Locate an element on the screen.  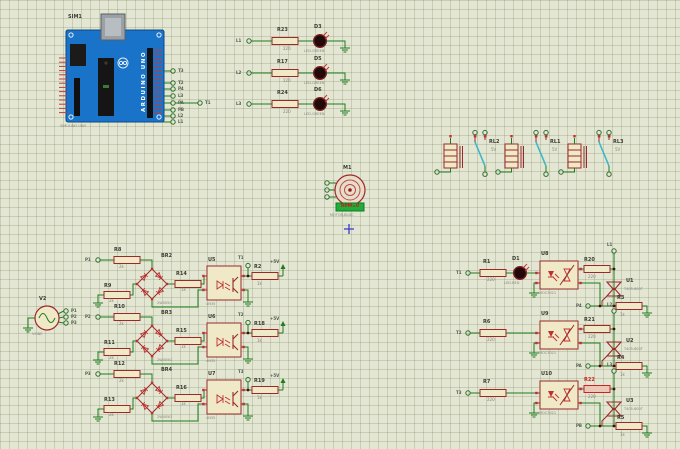
led-D5 is located at coordinates (321, 71).